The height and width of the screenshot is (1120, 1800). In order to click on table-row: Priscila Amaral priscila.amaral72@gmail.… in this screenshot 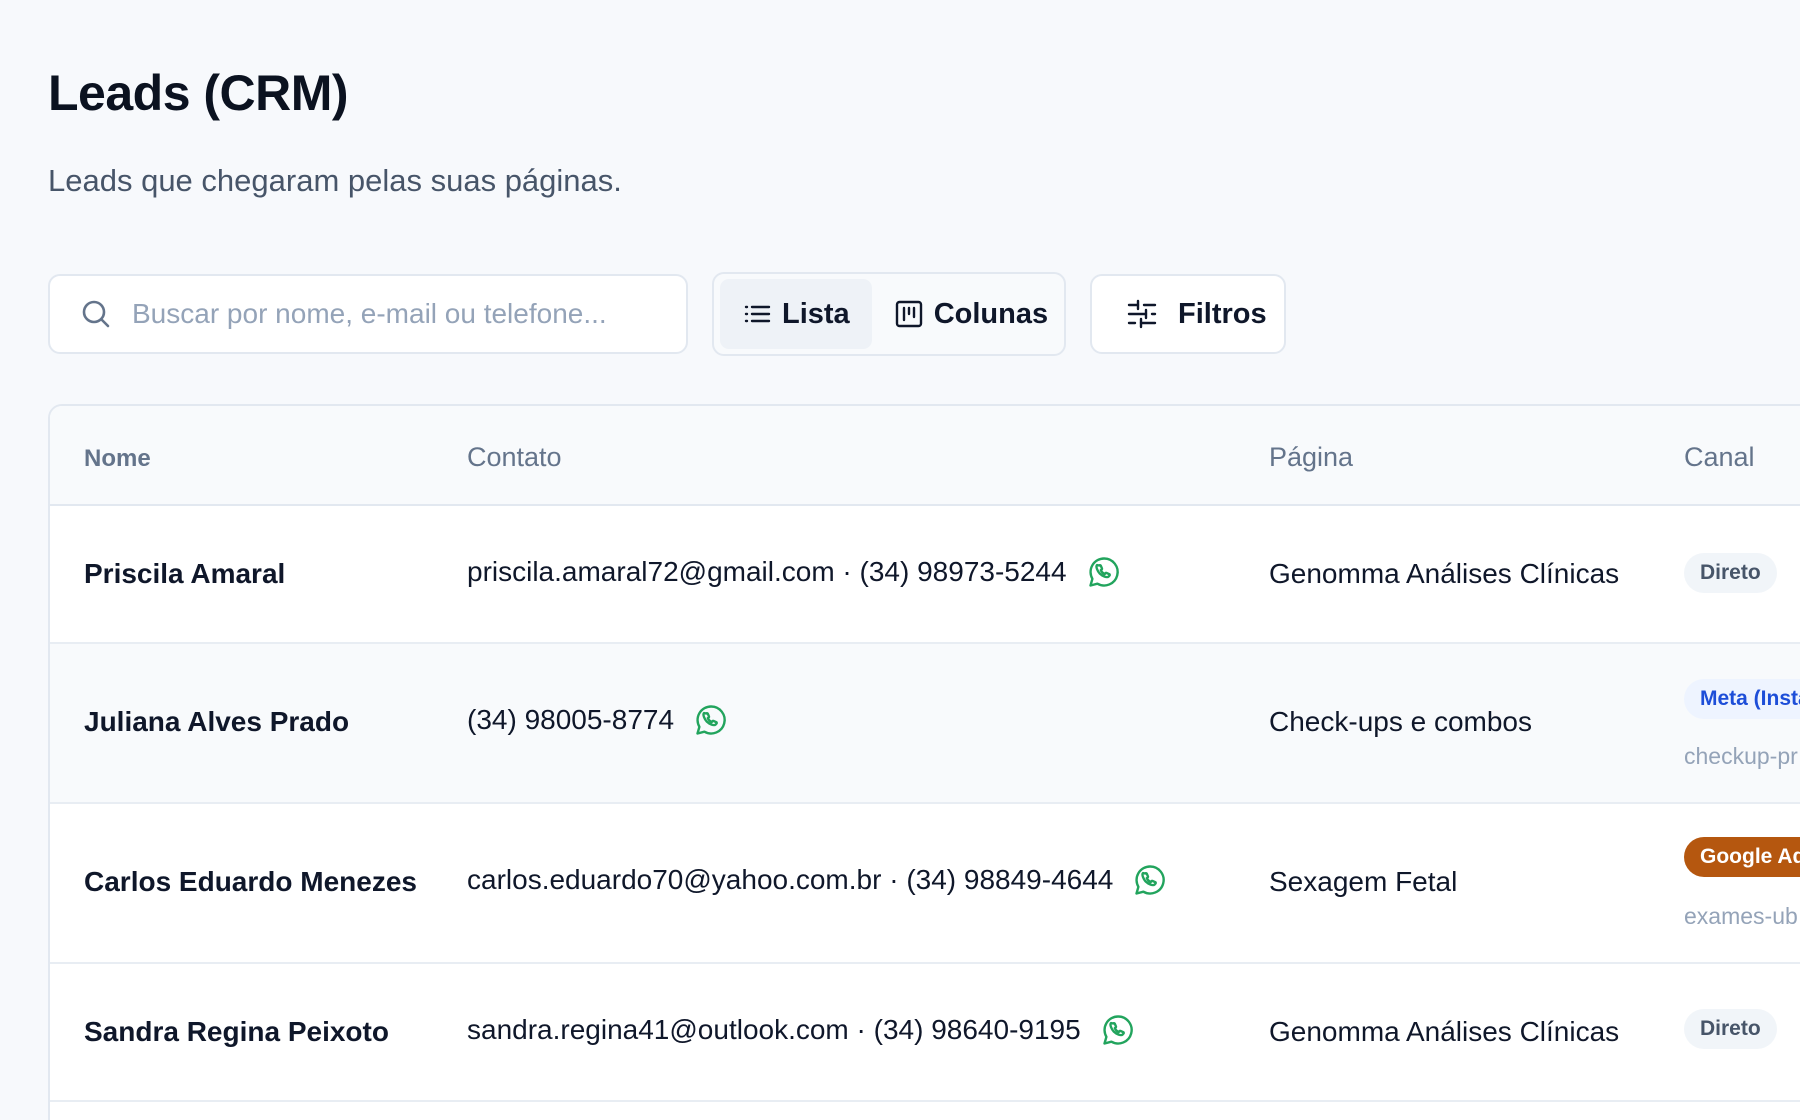, I will do `click(925, 575)`.